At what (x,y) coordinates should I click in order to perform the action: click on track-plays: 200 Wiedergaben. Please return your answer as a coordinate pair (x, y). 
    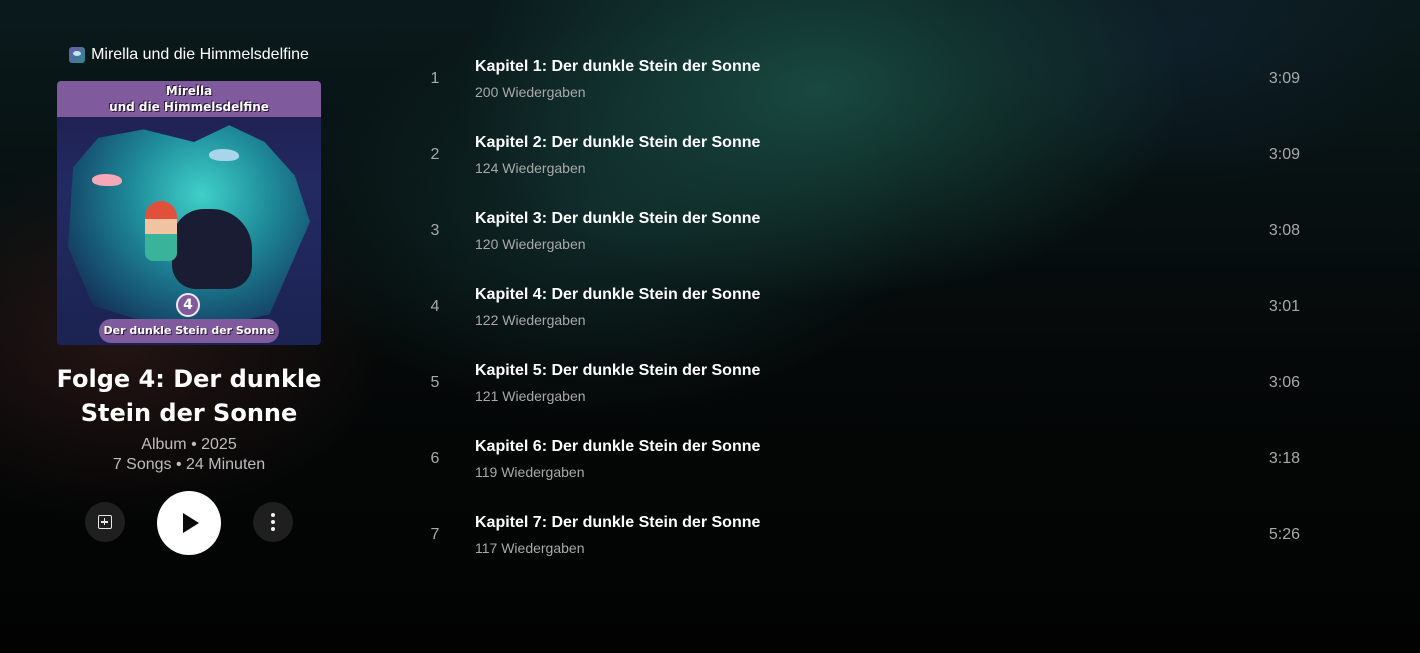
    Looking at the image, I should click on (530, 92).